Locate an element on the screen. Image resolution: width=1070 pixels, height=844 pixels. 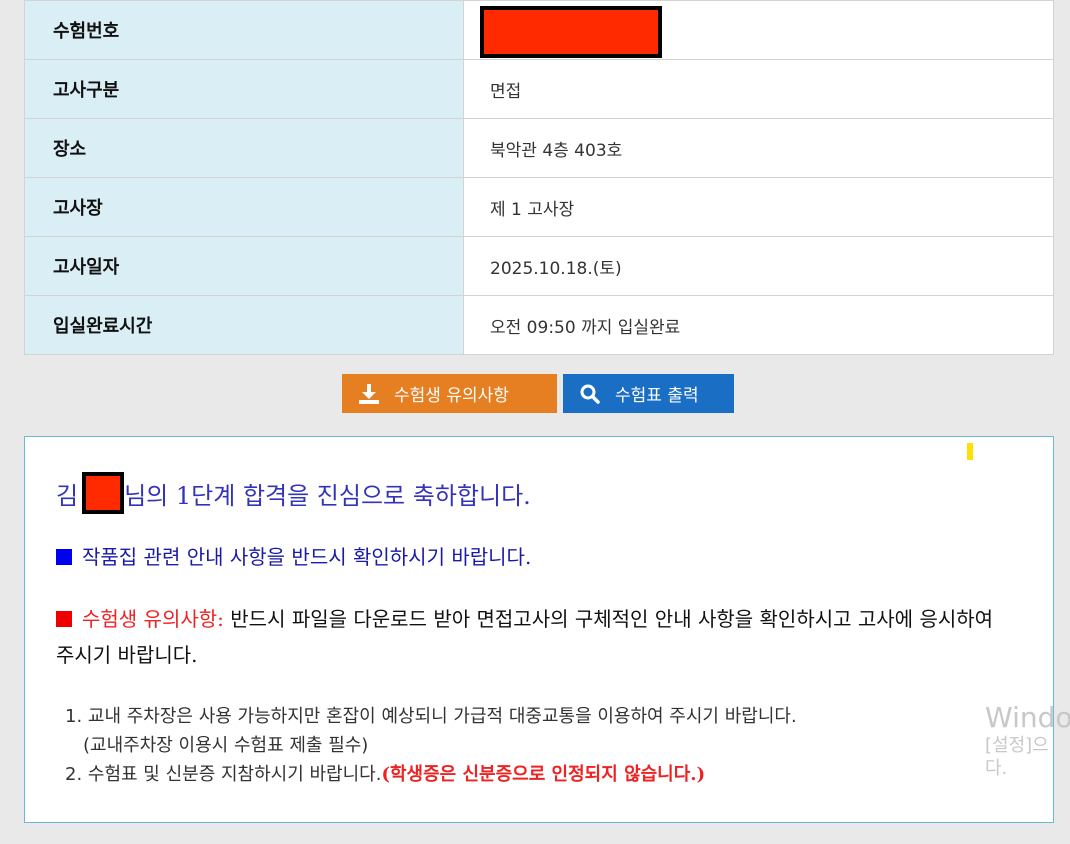
windows-activation-watermark: Windo [설정]으 다. is located at coordinates (1027, 740).